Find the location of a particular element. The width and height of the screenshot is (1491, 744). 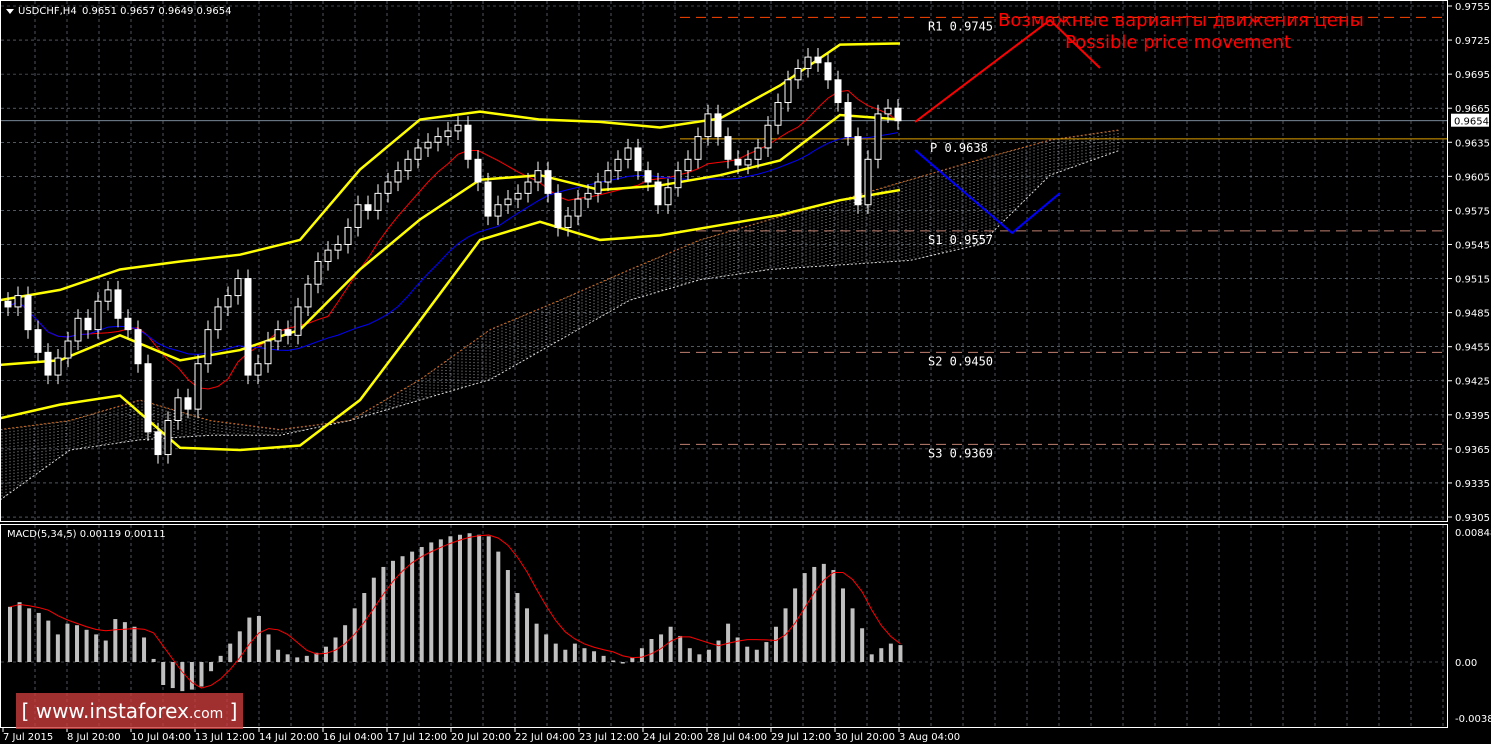

y-tick-label: 0.9575 is located at coordinates (1472, 211).